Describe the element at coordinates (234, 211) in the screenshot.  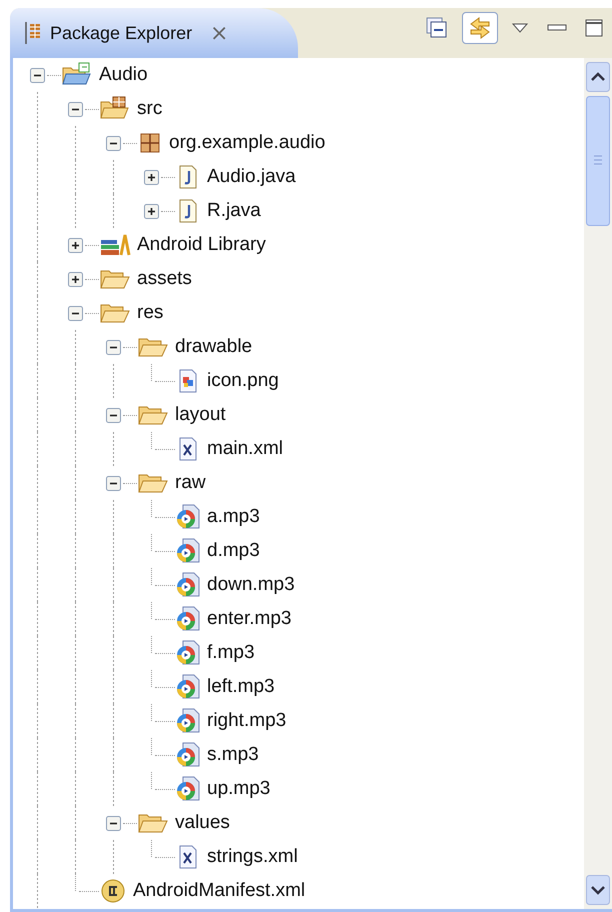
I see `tree-item: R.java` at that location.